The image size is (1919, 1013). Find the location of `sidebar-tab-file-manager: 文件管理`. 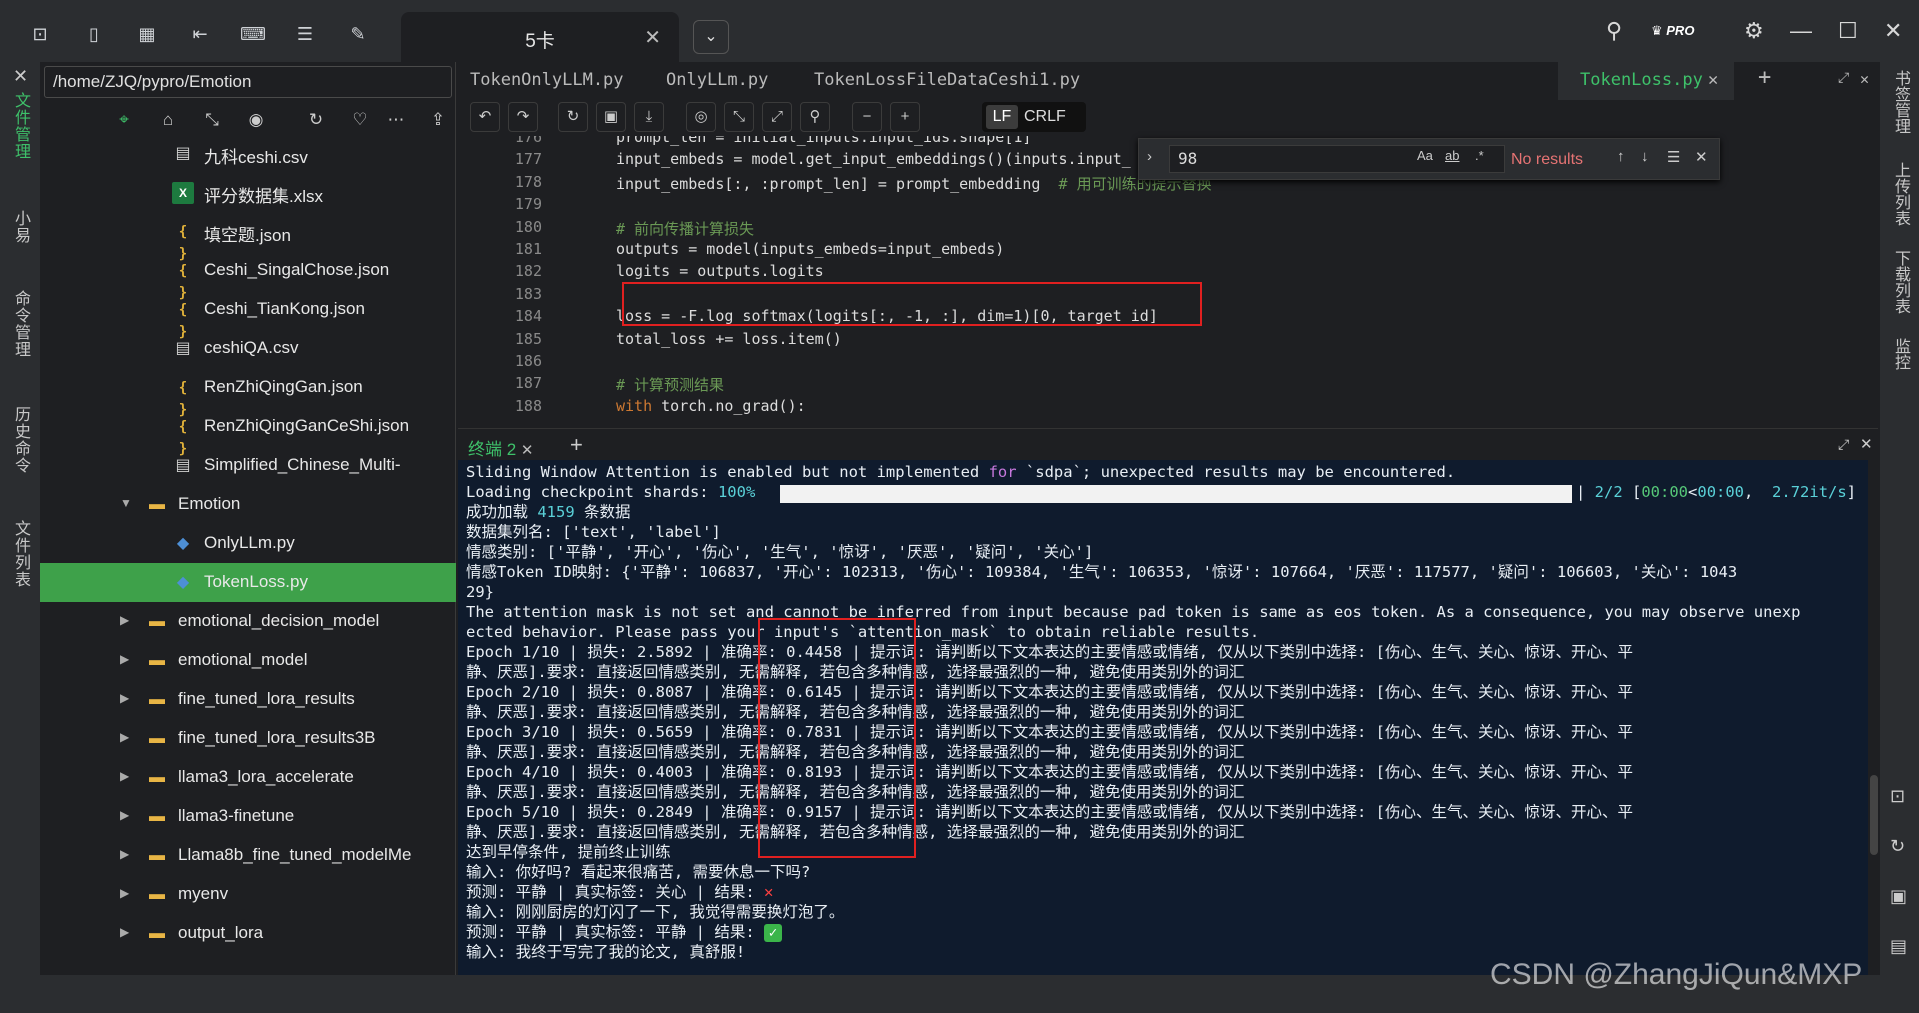

sidebar-tab-file-manager: 文件管理 is located at coordinates (20, 126).